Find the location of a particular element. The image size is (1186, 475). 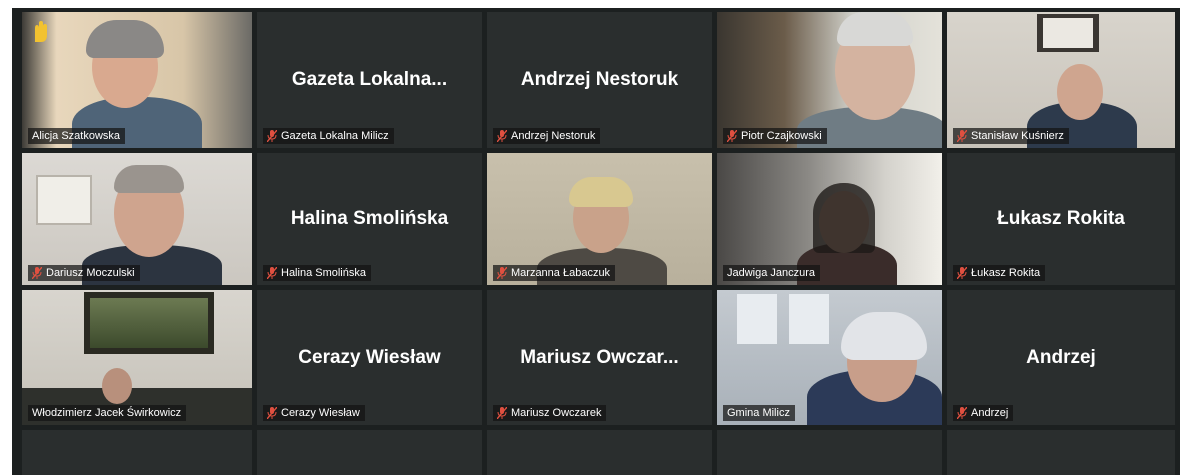

participant-name-label: Gmina Milicz is located at coordinates (759, 413).